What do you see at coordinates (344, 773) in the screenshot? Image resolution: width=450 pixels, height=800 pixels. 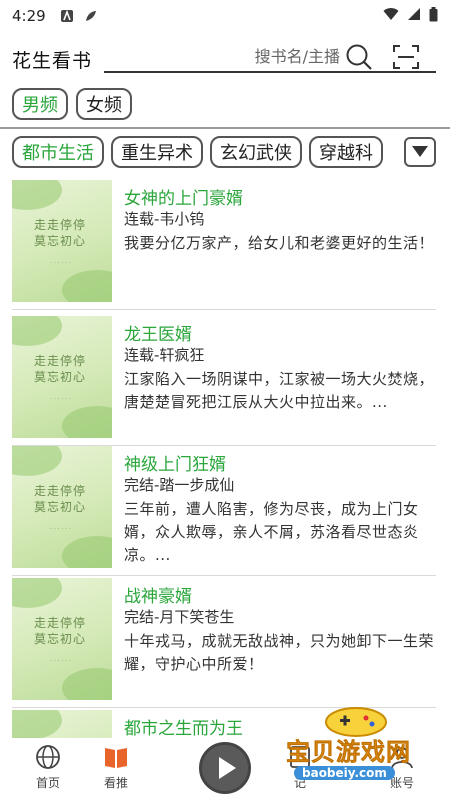 I see `watermark-url: baobeiy.com` at bounding box center [344, 773].